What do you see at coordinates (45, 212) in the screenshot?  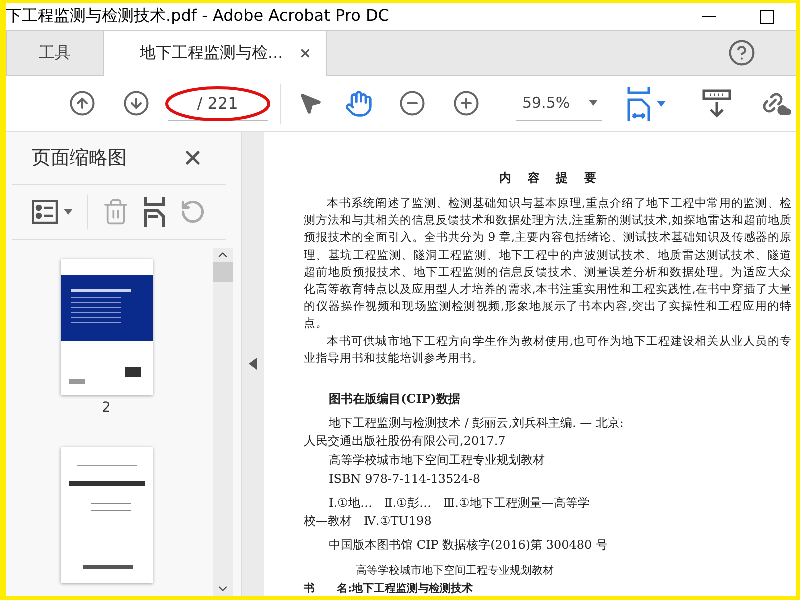 I see `thumbnail-options-icon` at bounding box center [45, 212].